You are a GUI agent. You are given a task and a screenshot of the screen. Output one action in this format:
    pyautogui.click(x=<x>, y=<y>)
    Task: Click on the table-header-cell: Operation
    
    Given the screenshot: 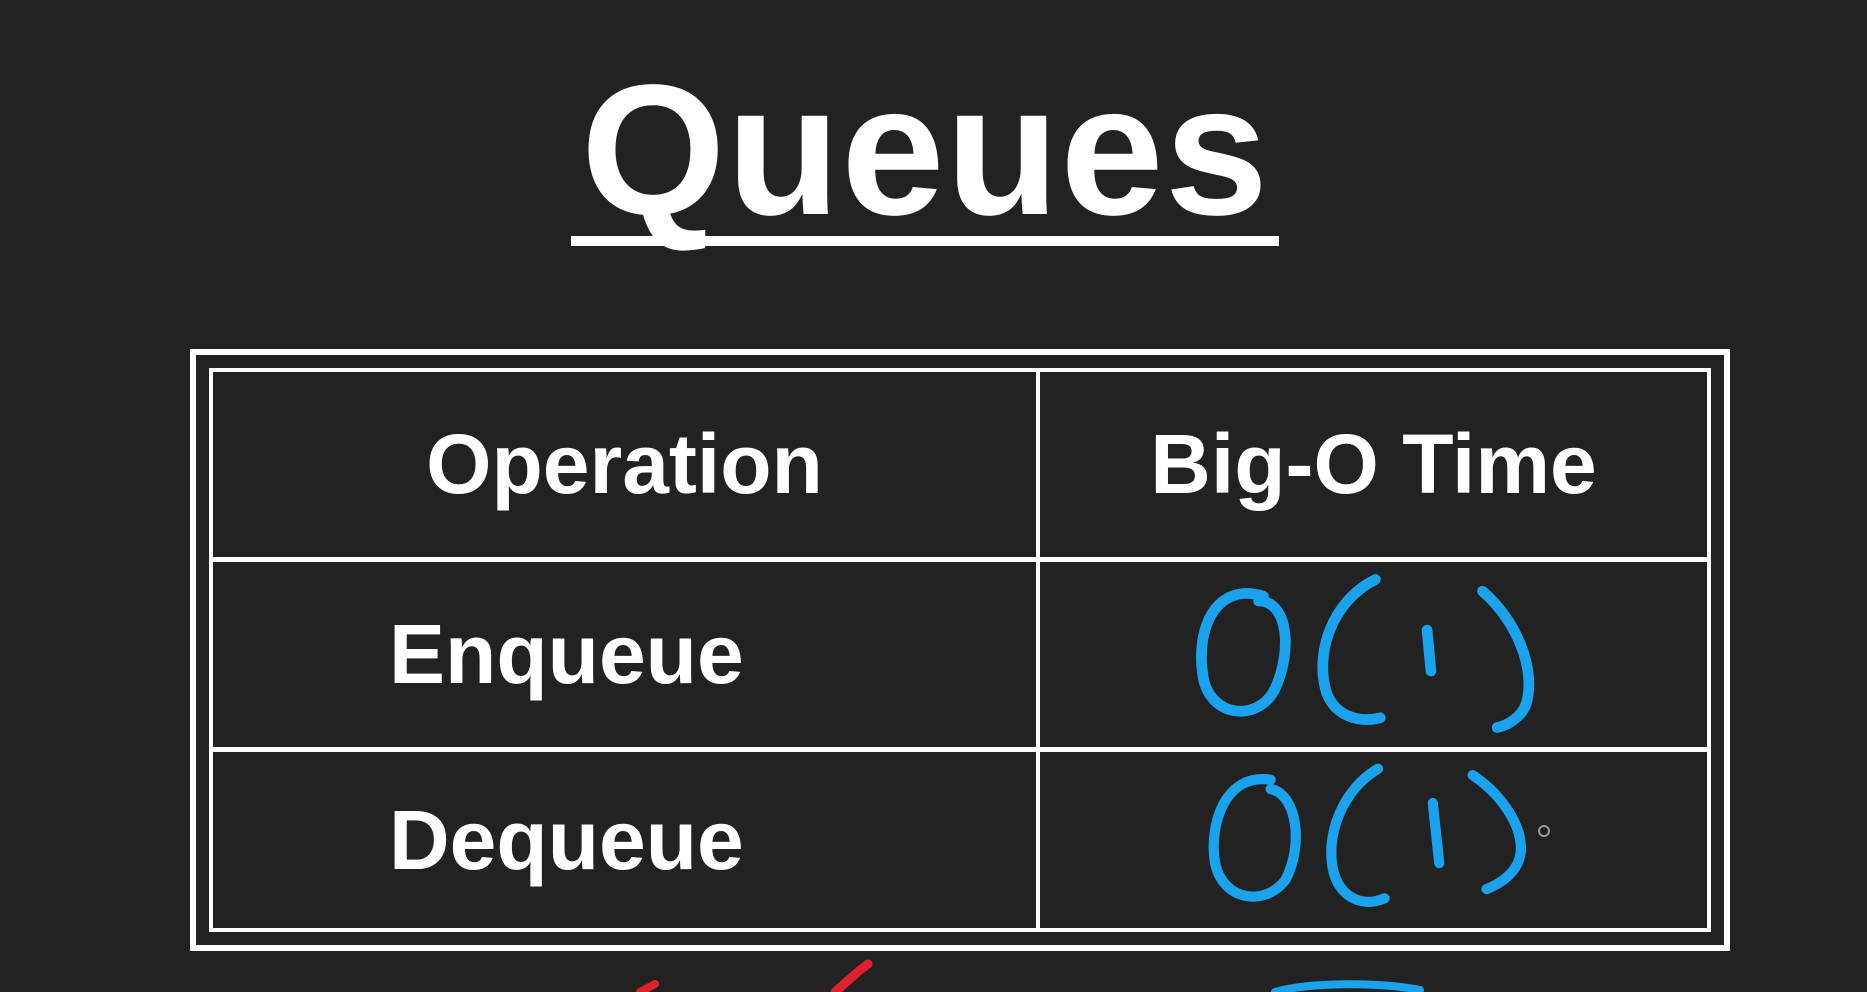 What is the action you would take?
    pyautogui.click(x=626, y=467)
    